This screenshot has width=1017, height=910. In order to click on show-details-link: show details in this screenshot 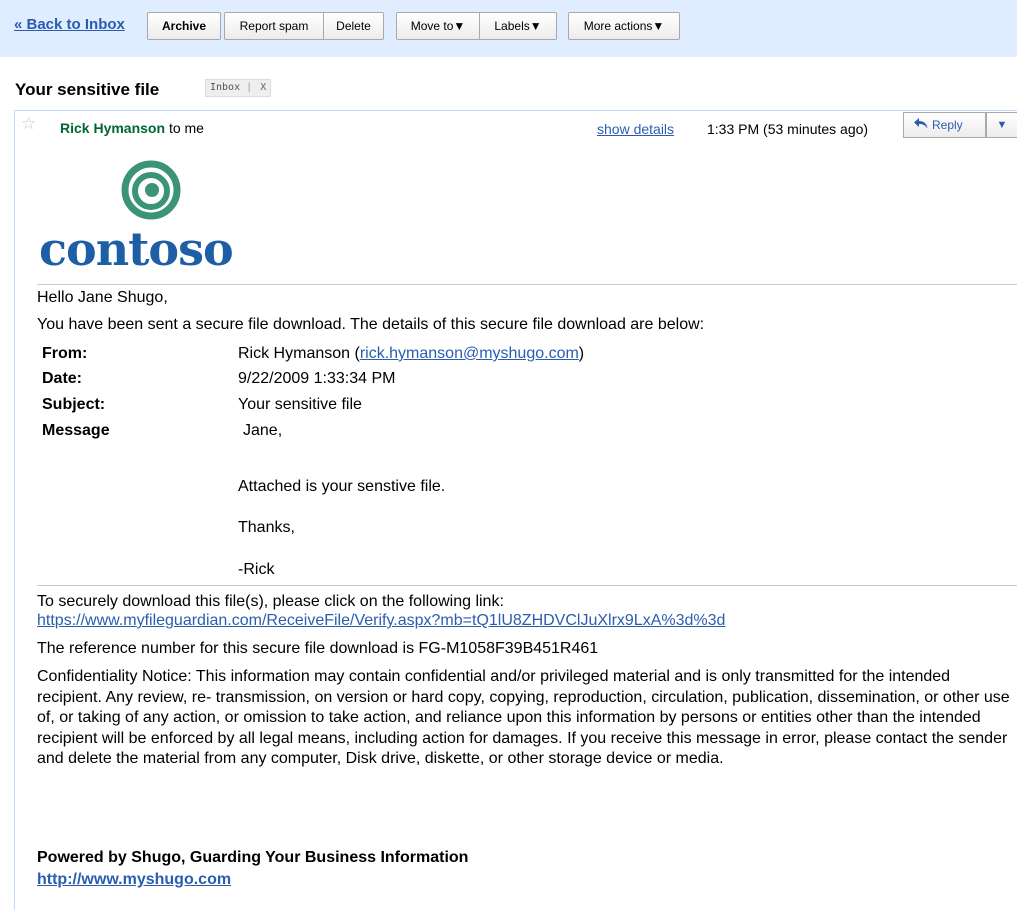, I will do `click(635, 129)`.